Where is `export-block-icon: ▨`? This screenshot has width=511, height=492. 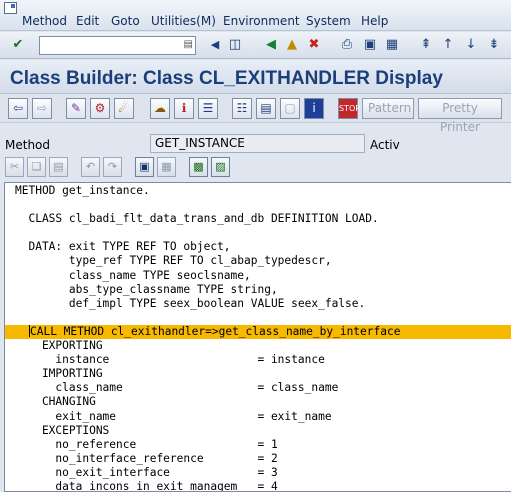 export-block-icon: ▨ is located at coordinates (220, 167).